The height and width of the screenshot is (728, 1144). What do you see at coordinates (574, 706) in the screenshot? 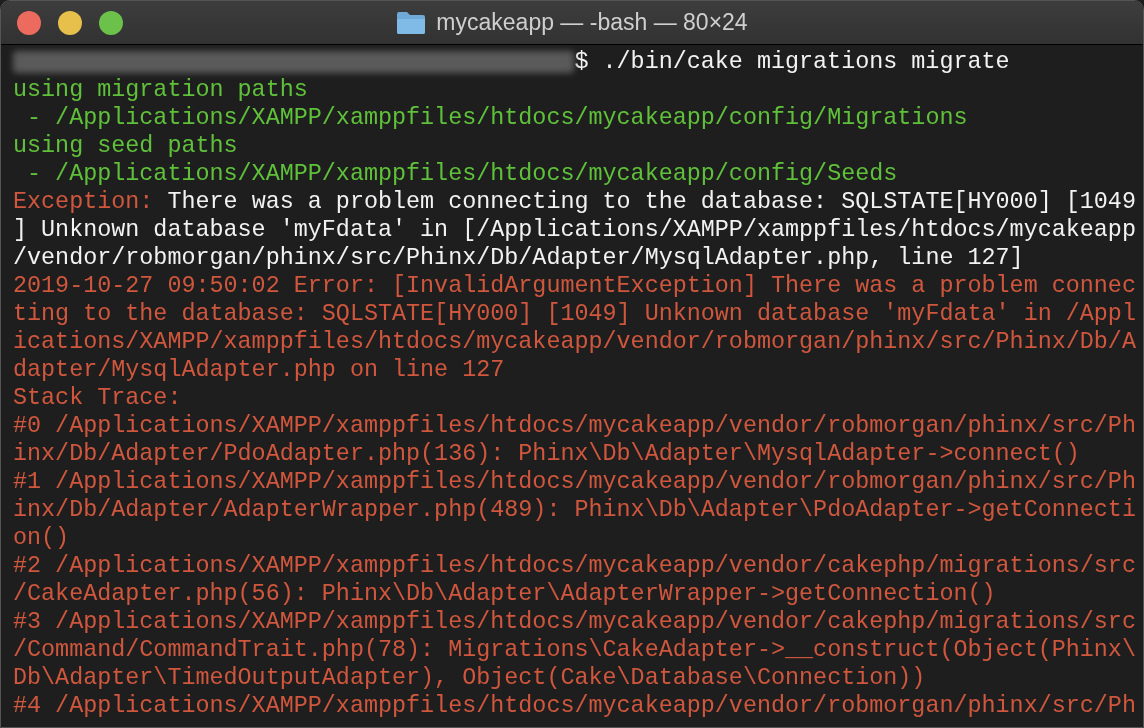
I see `terminal-line: #4 /Applications/XAMPP/xamppfiles/htdocs/mycakeapp/vendor/robmorgan/phinx/src/Ph` at bounding box center [574, 706].